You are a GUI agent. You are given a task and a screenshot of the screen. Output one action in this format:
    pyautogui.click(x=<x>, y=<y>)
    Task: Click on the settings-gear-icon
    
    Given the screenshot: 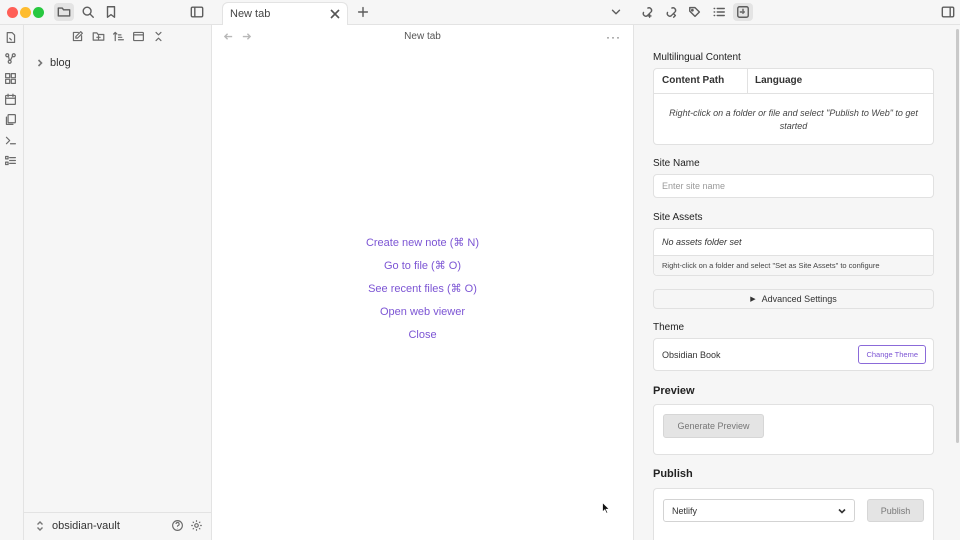 What is the action you would take?
    pyautogui.click(x=197, y=526)
    